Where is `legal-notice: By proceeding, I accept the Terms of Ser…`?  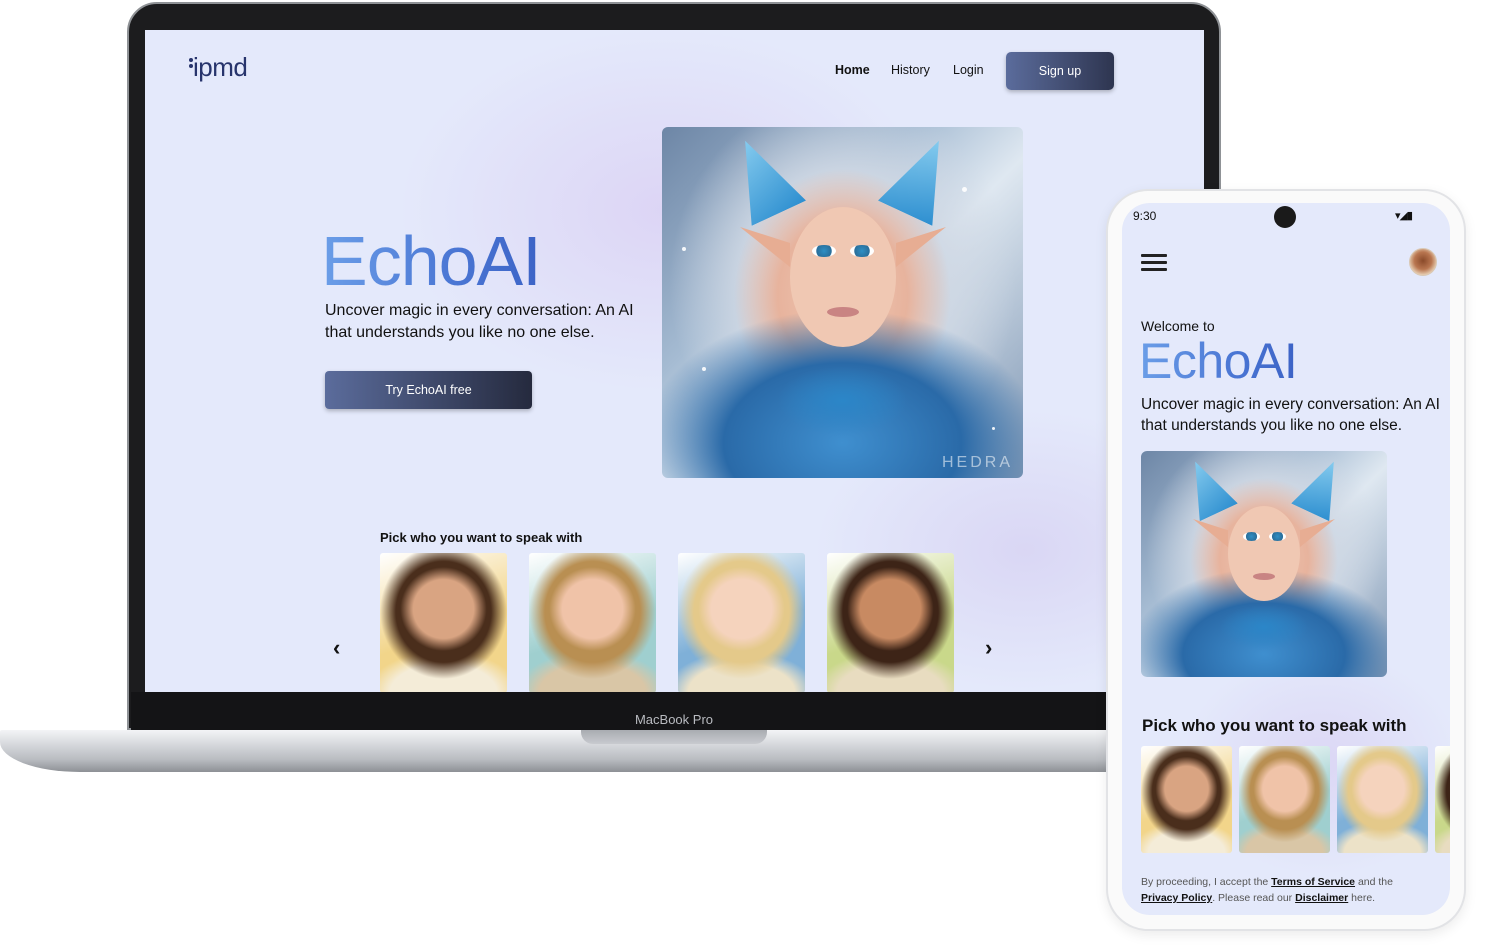
legal-notice: By proceeding, I accept the Terms of Ser… is located at coordinates (1291, 890).